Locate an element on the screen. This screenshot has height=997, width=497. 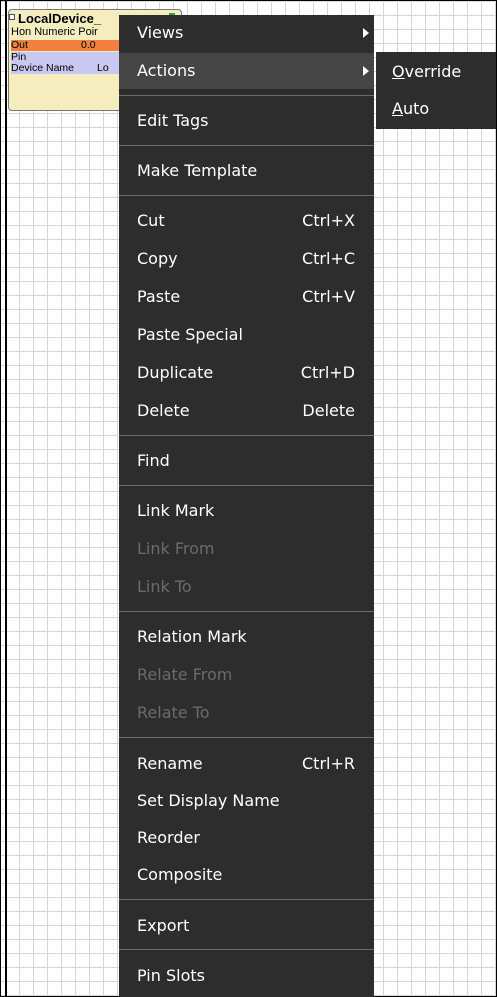
menu-item-paste-special: Paste Special is located at coordinates (246, 335).